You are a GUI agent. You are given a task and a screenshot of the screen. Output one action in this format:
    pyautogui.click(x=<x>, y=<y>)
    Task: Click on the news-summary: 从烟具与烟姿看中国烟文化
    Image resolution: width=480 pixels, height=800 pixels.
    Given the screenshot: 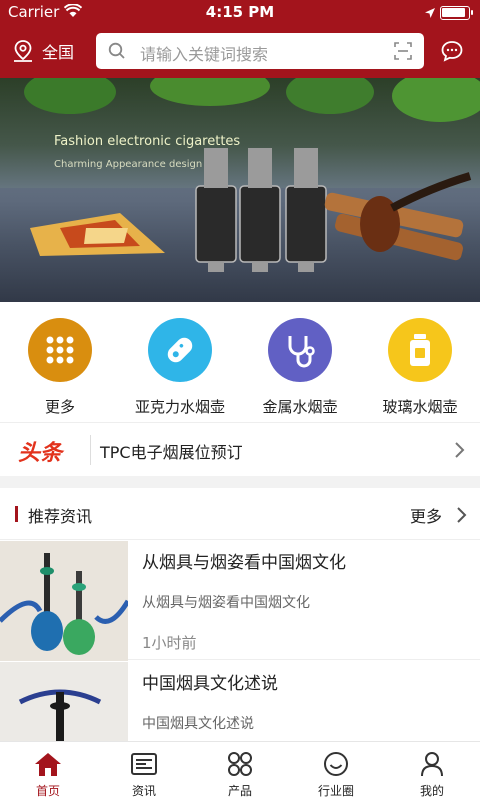 What is the action you would take?
    pyautogui.click(x=226, y=603)
    